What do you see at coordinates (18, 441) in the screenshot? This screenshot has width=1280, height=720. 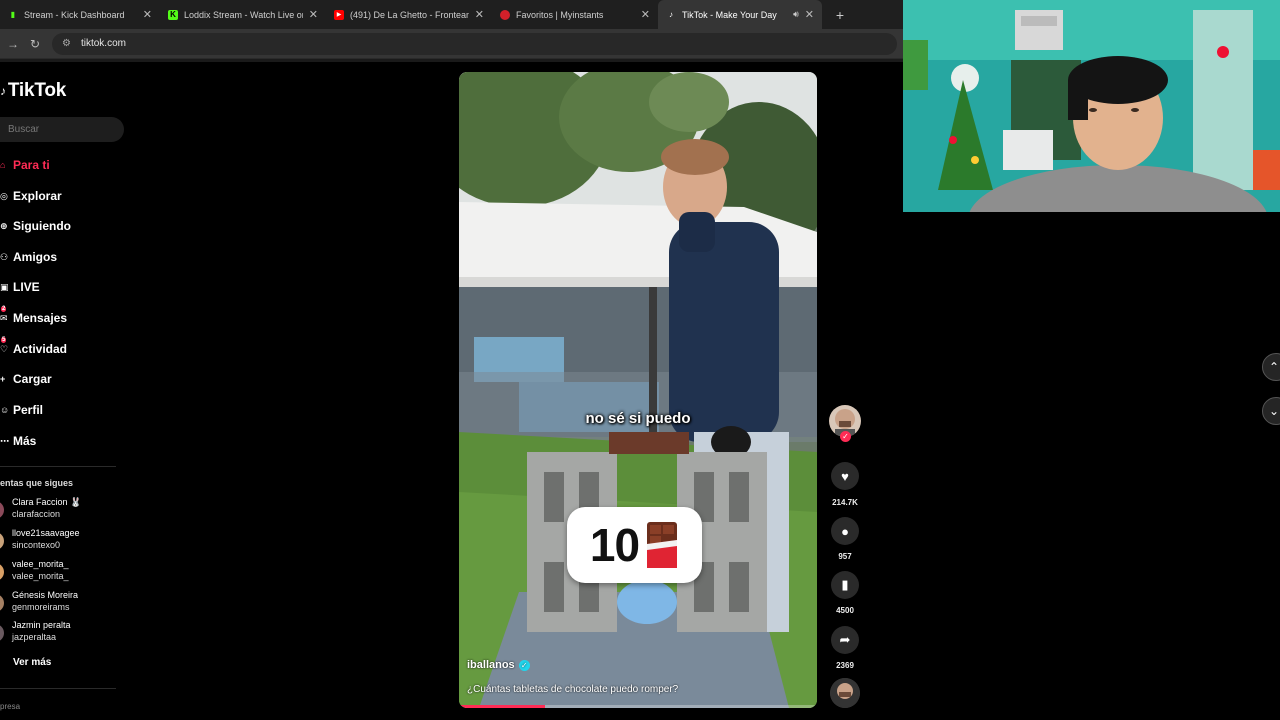 I see `nav-item-mas: ⋯ Más` at bounding box center [18, 441].